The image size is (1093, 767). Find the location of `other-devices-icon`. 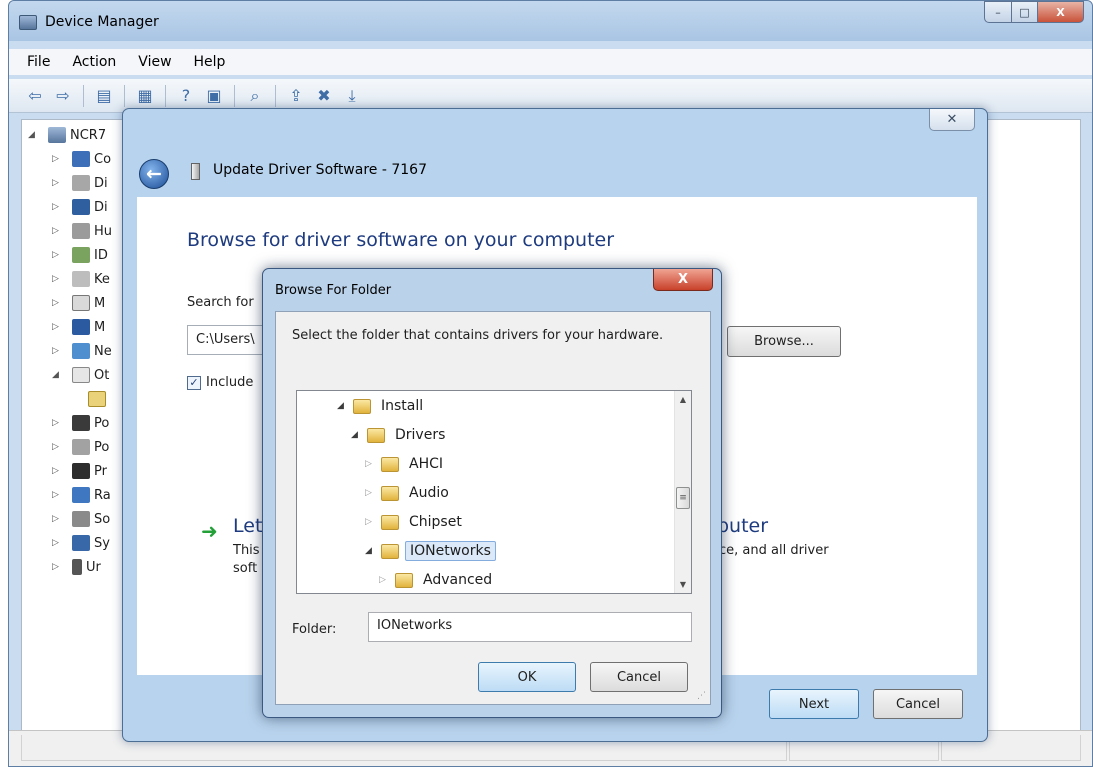

other-devices-icon is located at coordinates (81, 375).